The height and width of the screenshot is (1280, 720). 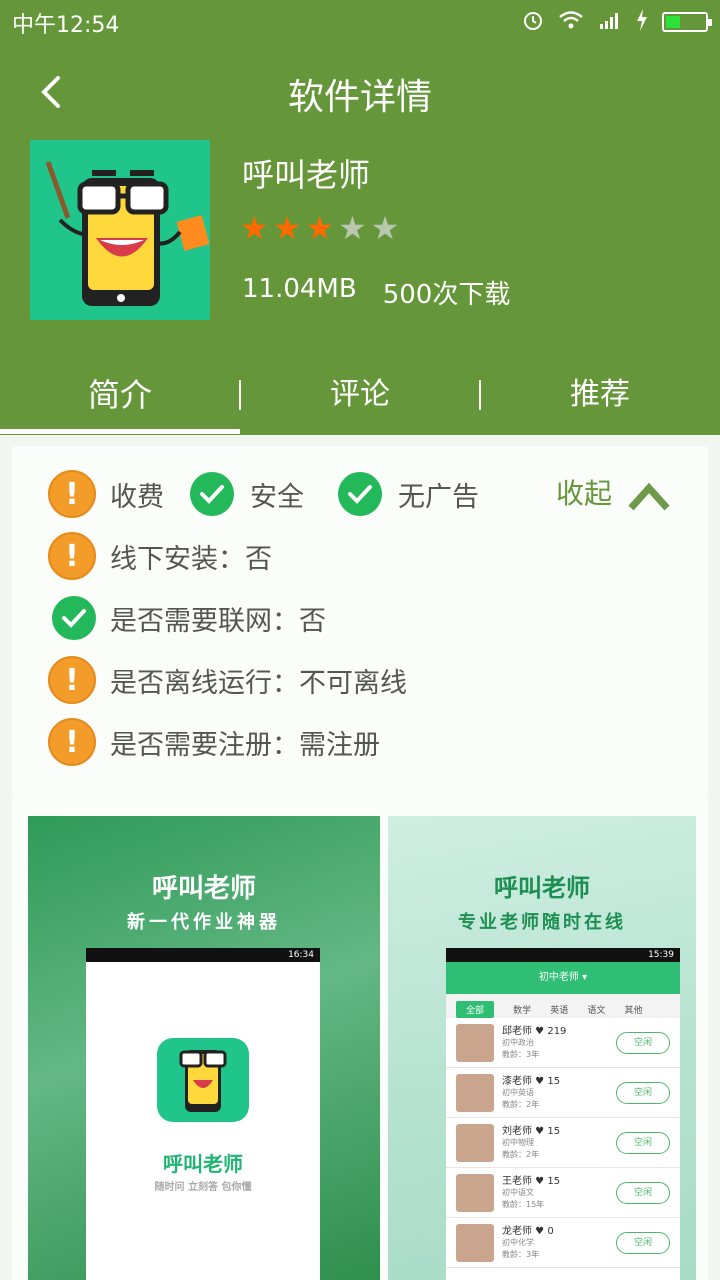 I want to click on teacher-name: 邱老师 ♥ 219, so click(x=534, y=1031).